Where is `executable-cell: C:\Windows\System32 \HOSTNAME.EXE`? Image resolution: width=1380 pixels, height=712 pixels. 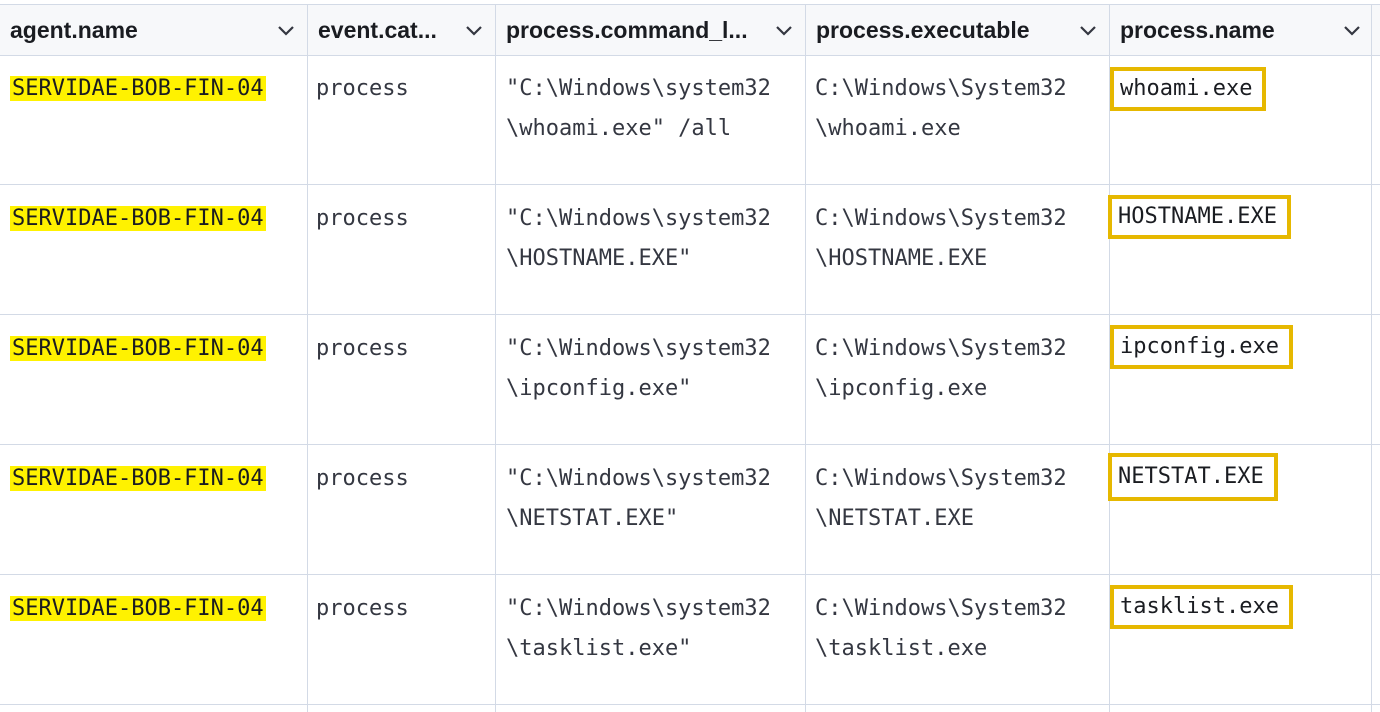
executable-cell: C:\Windows\System32 \HOSTNAME.EXE is located at coordinates (941, 249).